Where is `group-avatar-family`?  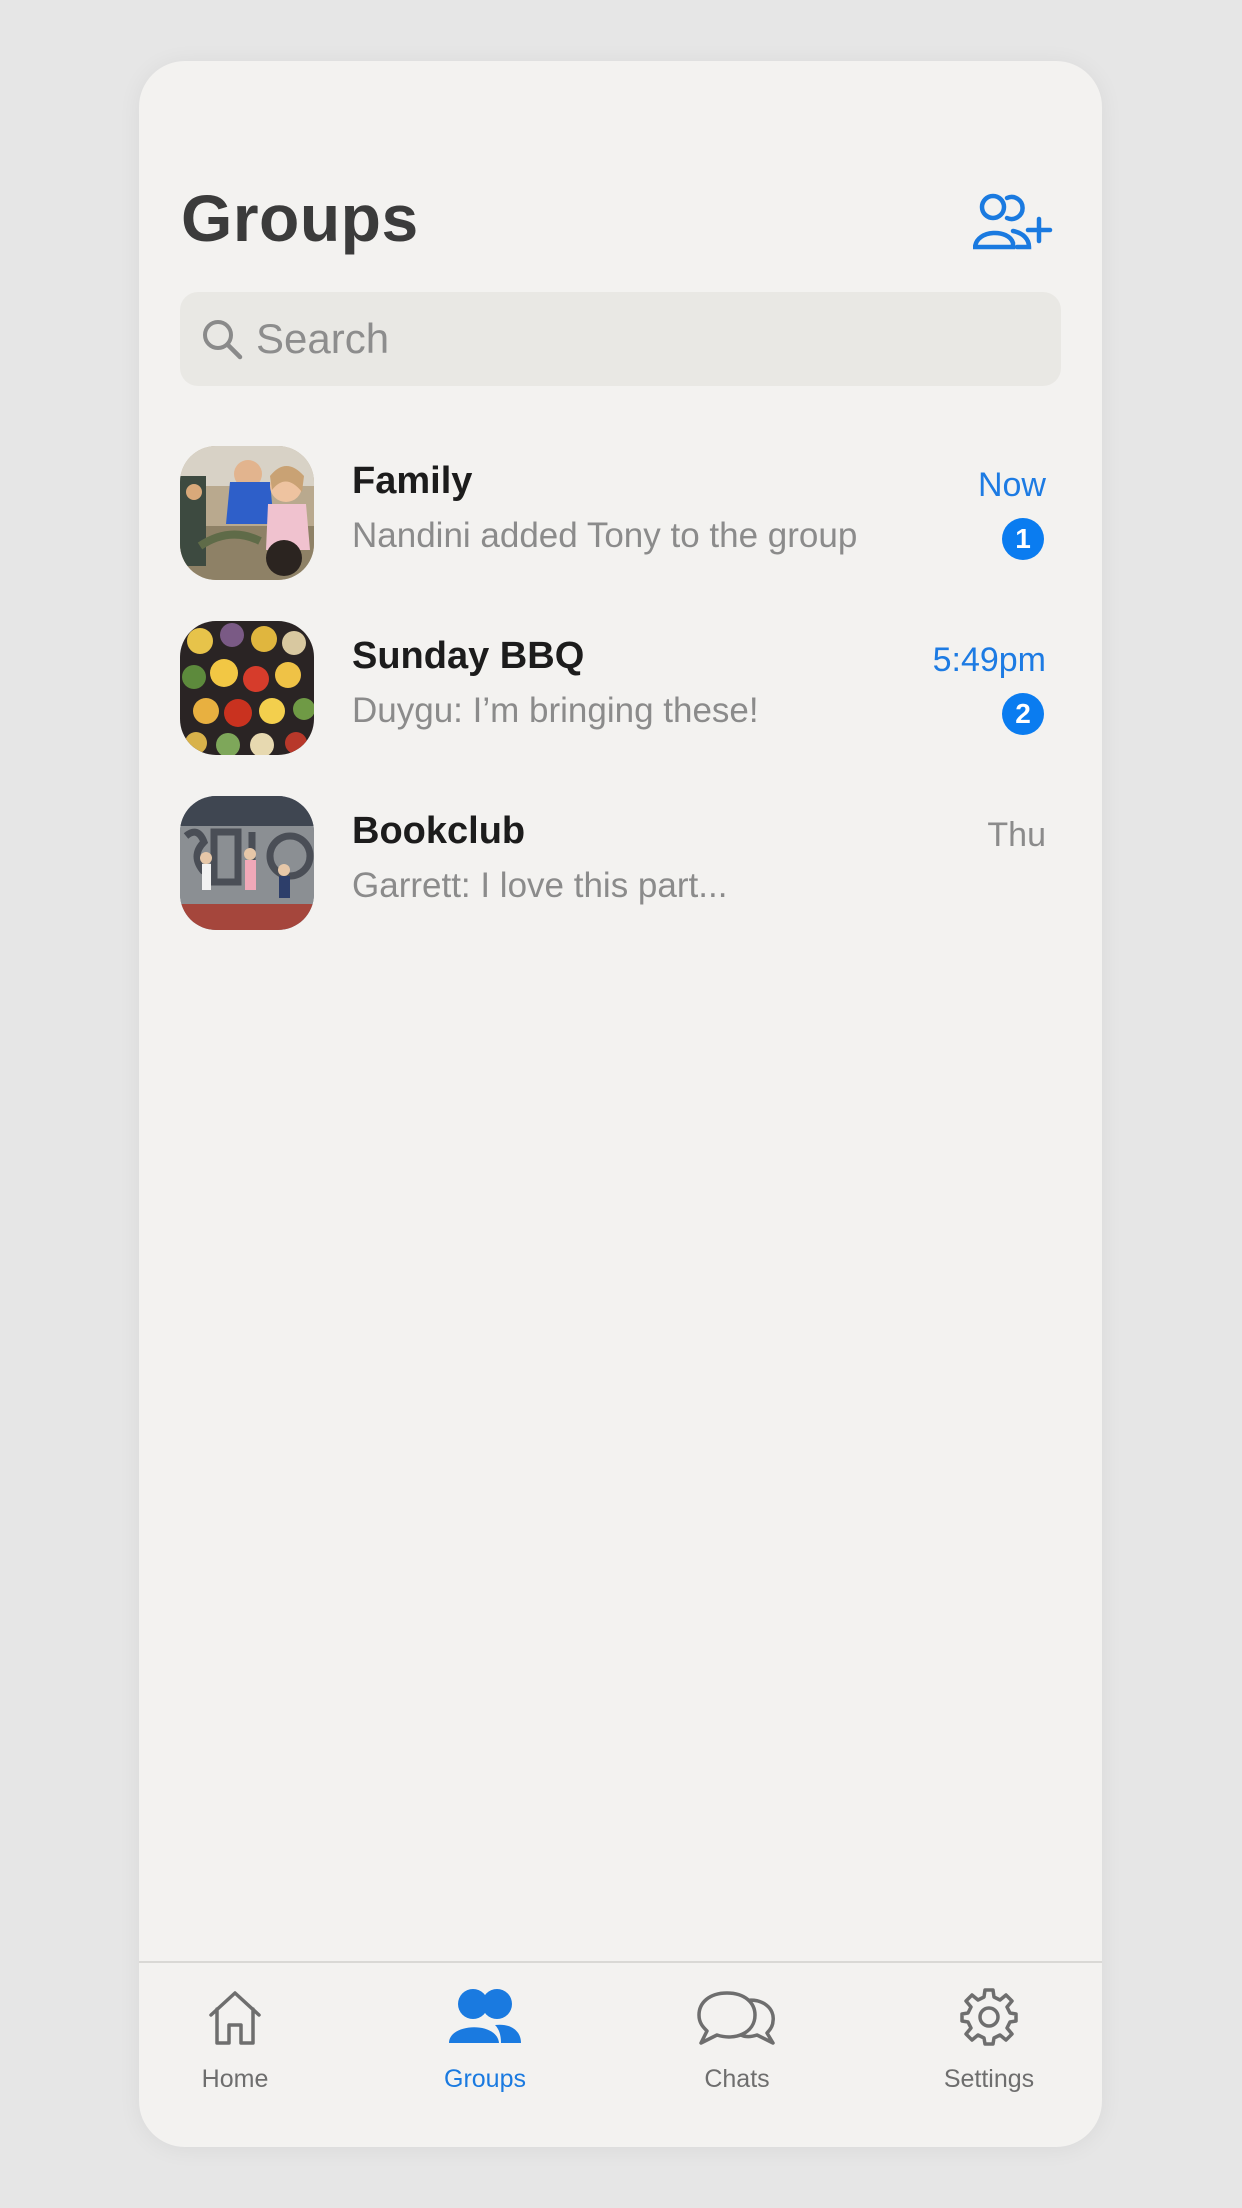 group-avatar-family is located at coordinates (247, 513).